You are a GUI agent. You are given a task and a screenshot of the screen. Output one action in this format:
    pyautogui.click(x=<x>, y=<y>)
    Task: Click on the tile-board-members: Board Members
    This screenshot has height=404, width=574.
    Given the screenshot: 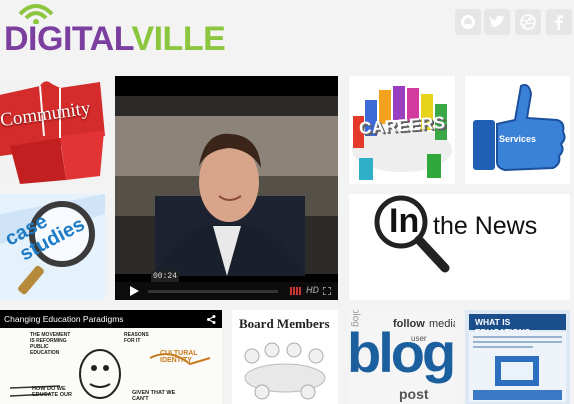 What is the action you would take?
    pyautogui.click(x=285, y=357)
    